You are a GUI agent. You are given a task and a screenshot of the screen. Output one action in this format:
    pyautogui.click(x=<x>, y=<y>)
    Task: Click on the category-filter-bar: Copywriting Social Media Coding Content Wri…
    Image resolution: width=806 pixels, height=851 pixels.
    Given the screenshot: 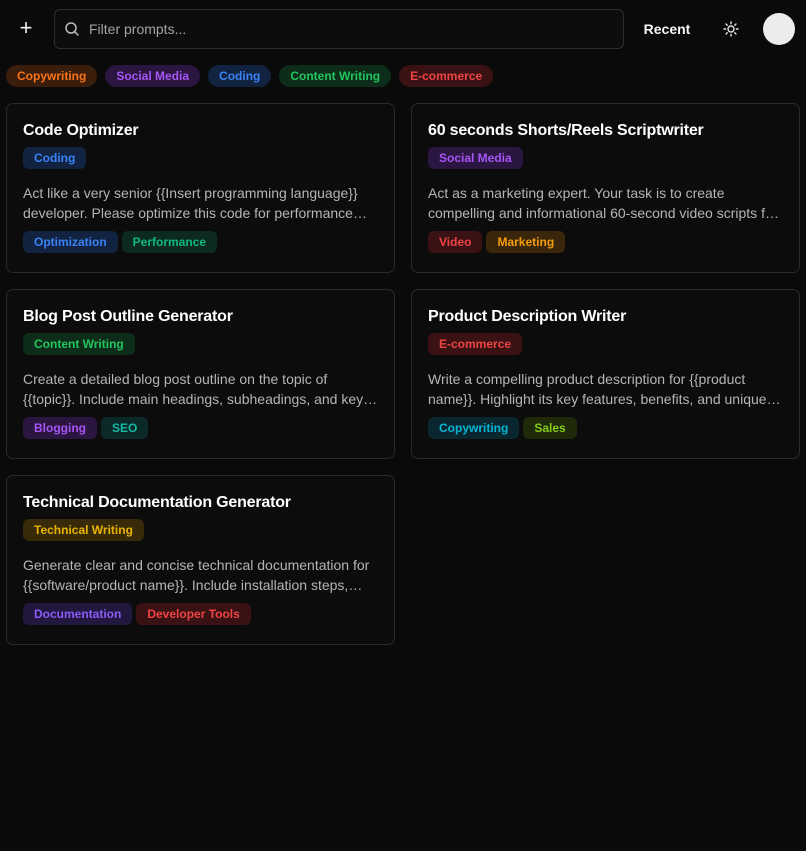 What is the action you would take?
    pyautogui.click(x=250, y=76)
    